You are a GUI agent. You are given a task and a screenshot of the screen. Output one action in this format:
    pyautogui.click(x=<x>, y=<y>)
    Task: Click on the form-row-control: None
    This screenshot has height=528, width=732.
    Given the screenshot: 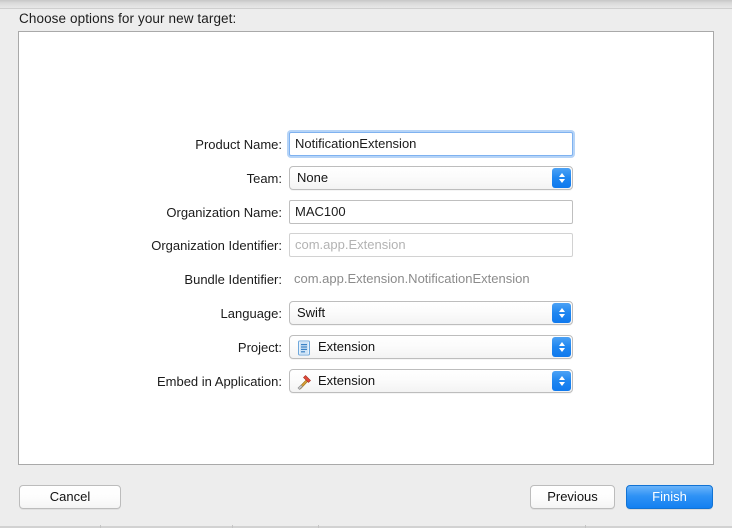 What is the action you would take?
    pyautogui.click(x=431, y=177)
    